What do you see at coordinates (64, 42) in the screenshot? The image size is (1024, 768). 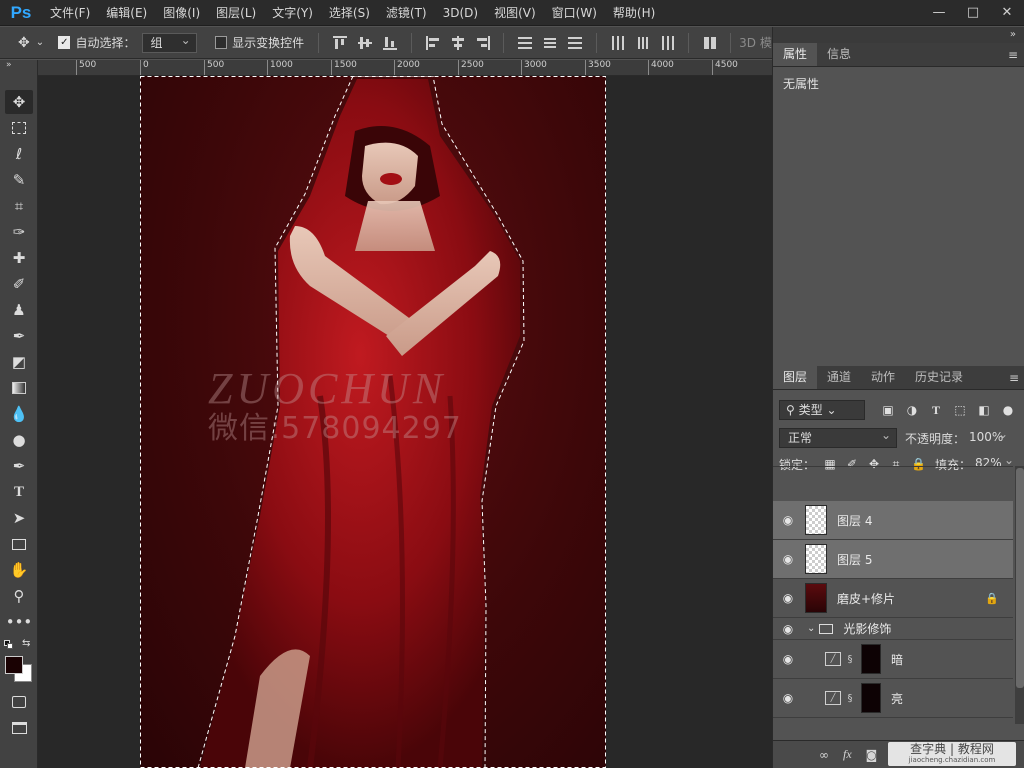 I see `auto-select-checkbox: ✓` at bounding box center [64, 42].